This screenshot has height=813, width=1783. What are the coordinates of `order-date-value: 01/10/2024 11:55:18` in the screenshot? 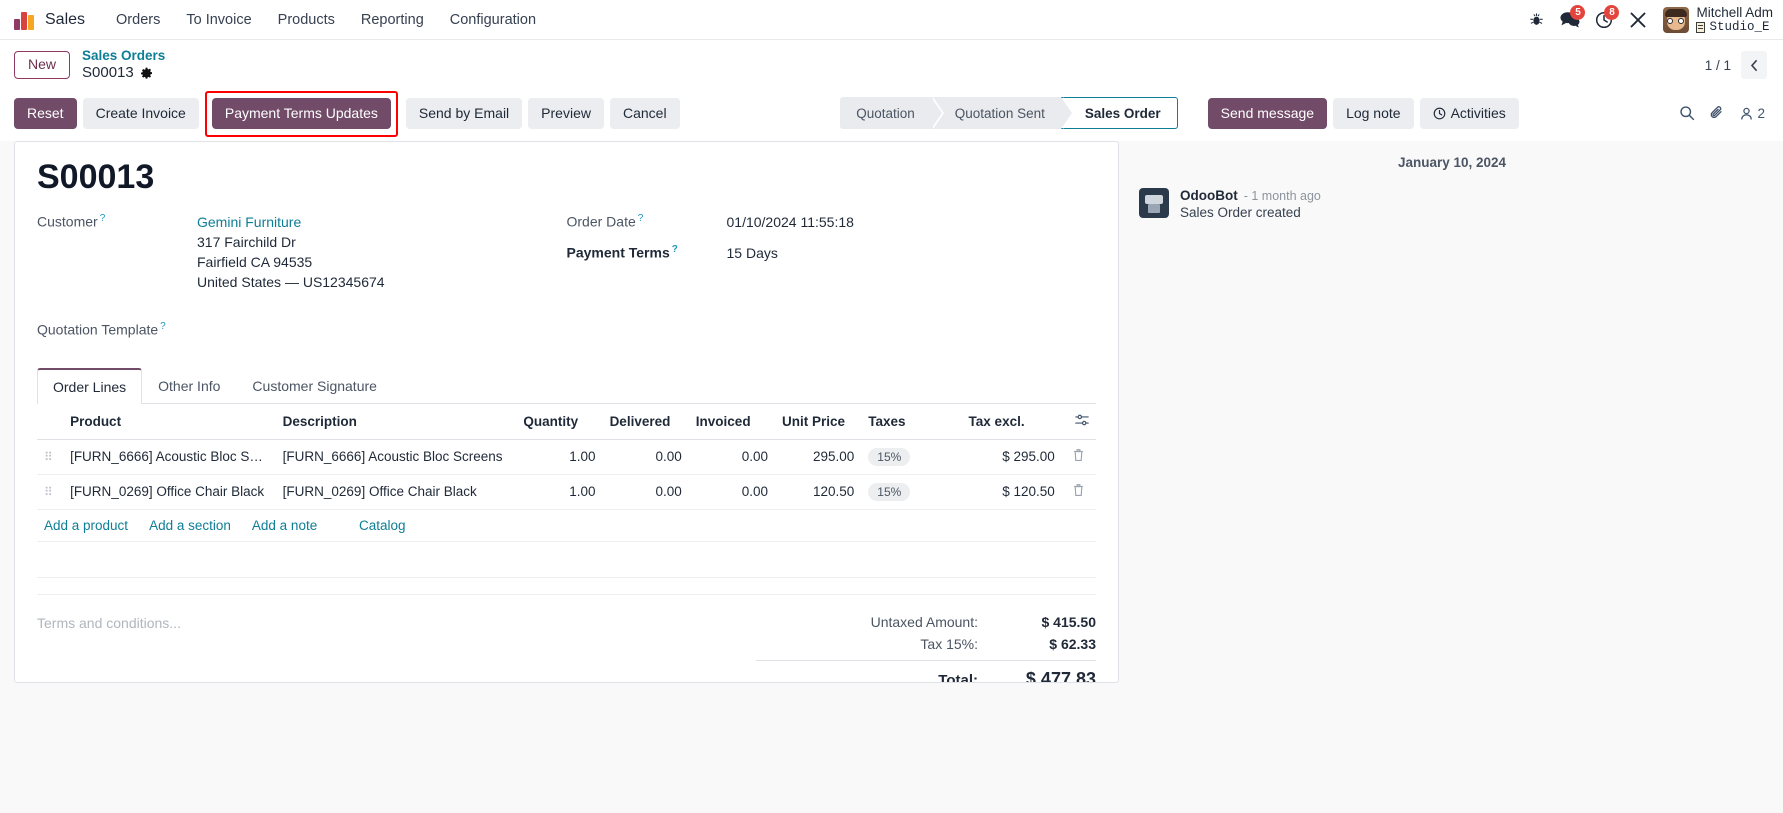 It's located at (790, 222).